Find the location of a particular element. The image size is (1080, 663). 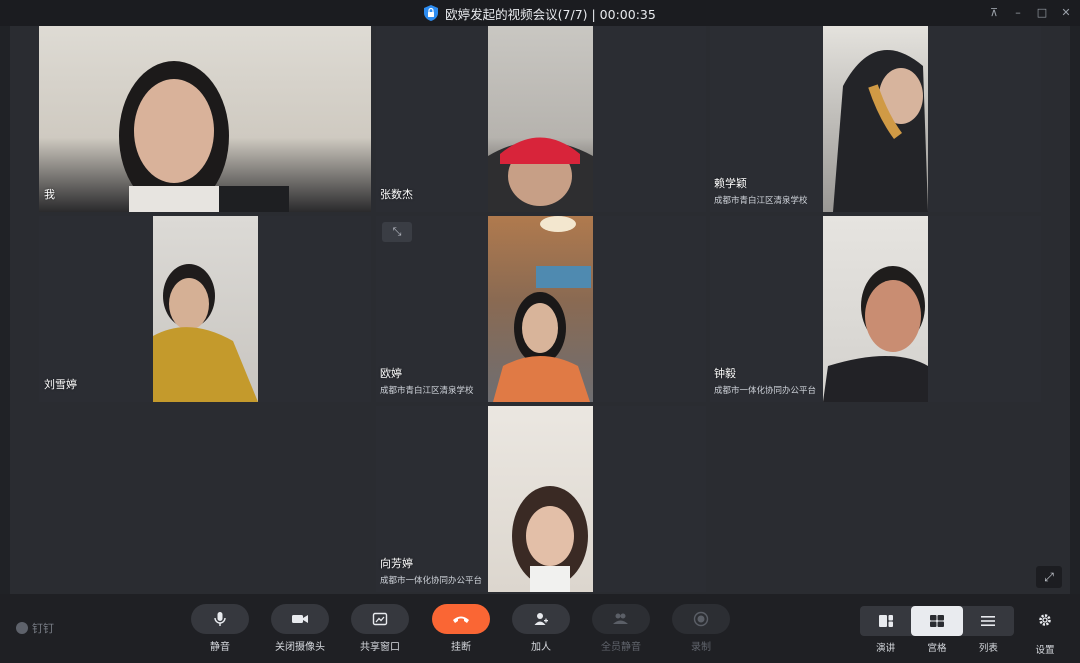

participant-tile: 赖学颖 成都市青白江区清泉学校 is located at coordinates (875, 119).